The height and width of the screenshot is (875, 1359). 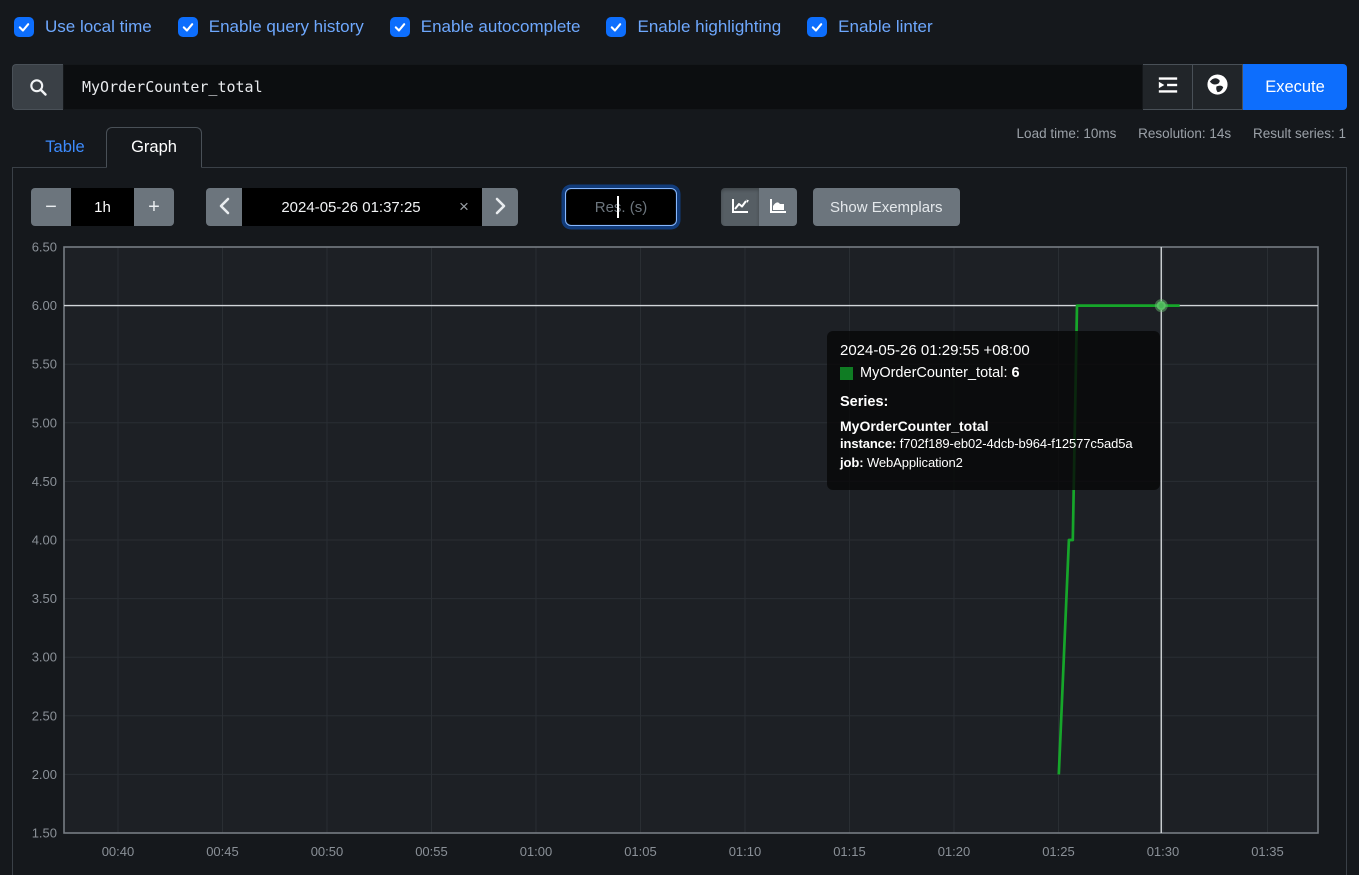 I want to click on y-tick-label: 2.50, so click(x=44, y=715).